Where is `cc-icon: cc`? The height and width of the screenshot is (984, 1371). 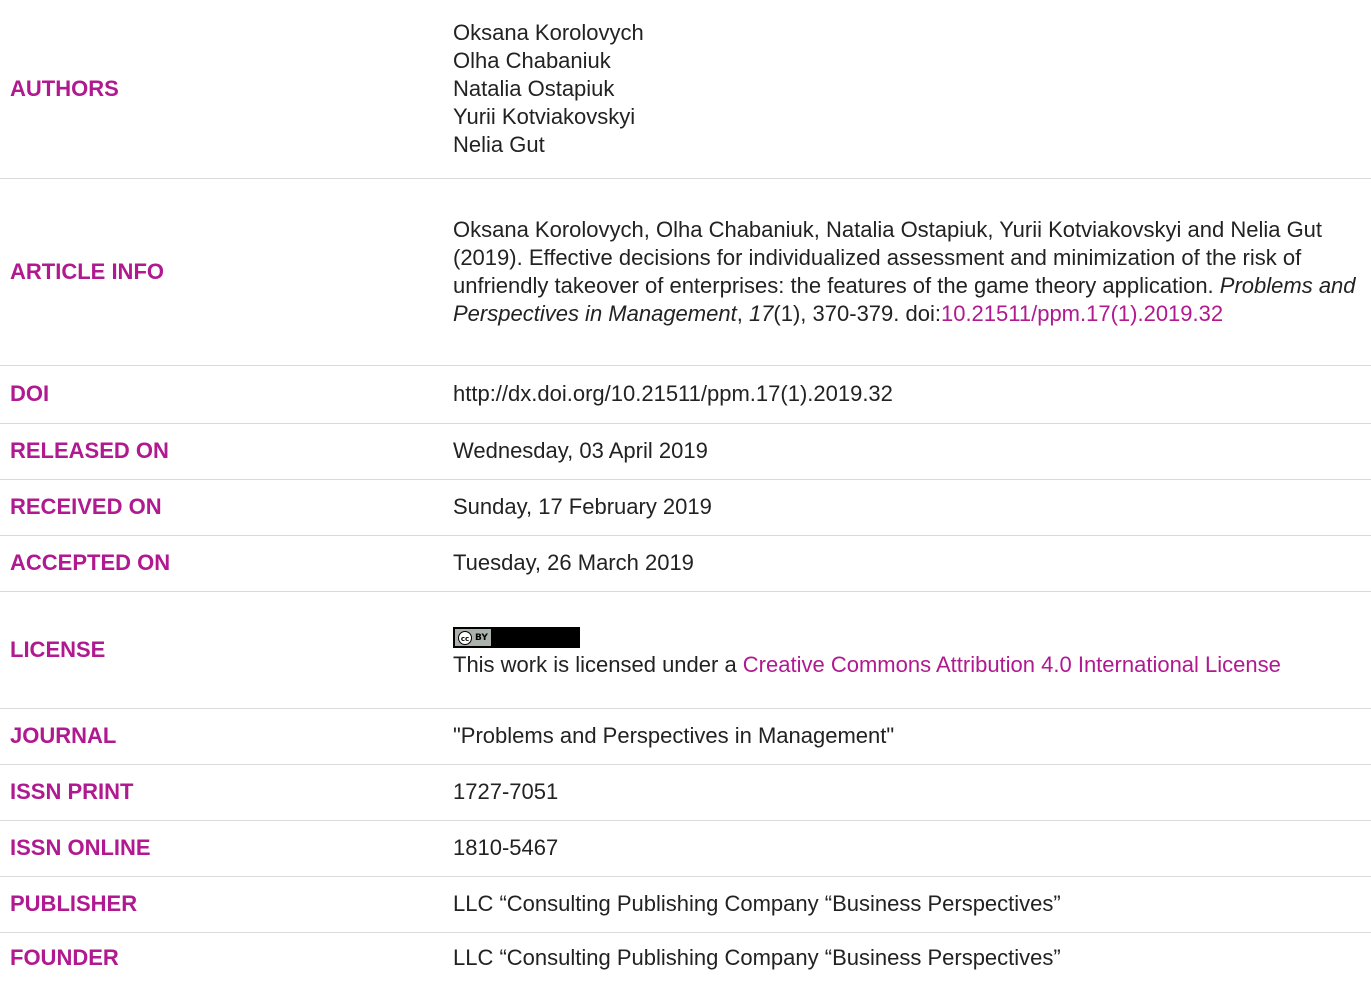
cc-icon: cc is located at coordinates (465, 637).